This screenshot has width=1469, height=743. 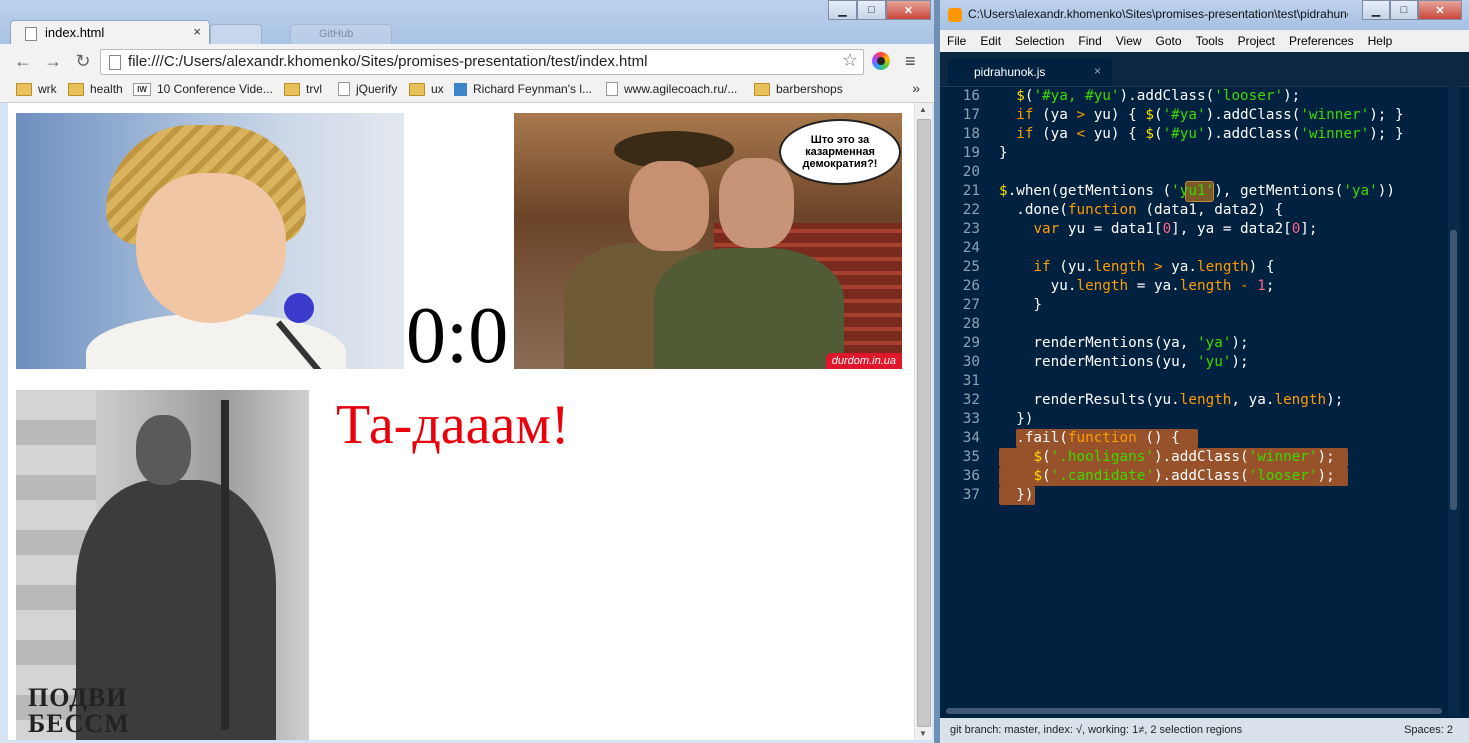 I want to click on poster-text: ПОДВИ БЕССМ, so click(x=79, y=711).